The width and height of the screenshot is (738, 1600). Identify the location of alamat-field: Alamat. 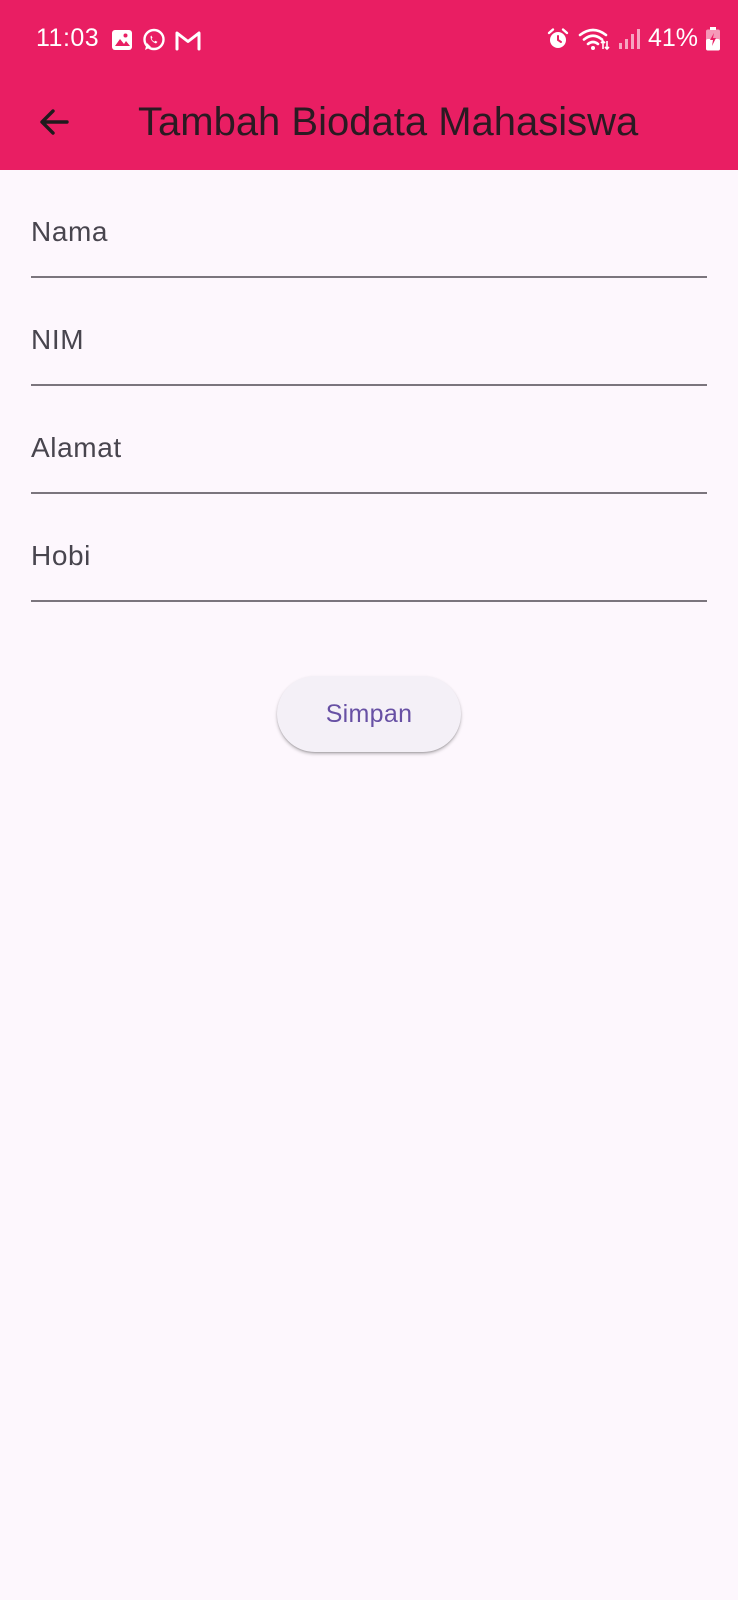
(369, 440).